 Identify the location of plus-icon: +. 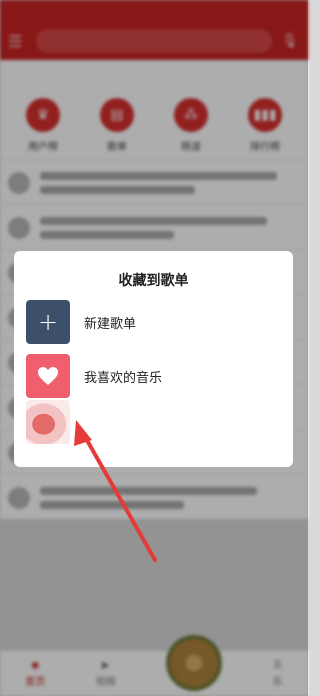
(48, 322).